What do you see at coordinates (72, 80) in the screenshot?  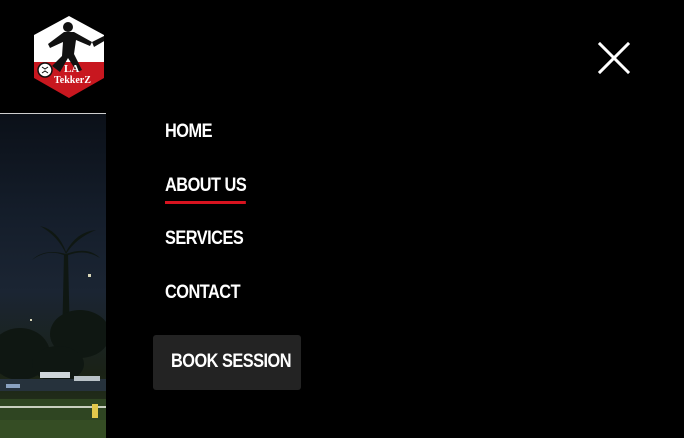 I see `logo-text-tekkerz: TekkerZ` at bounding box center [72, 80].